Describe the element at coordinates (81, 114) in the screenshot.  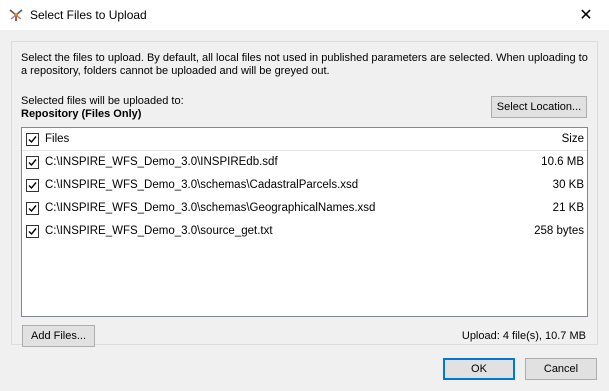
I see `destination-value: Repository (Files Only)` at that location.